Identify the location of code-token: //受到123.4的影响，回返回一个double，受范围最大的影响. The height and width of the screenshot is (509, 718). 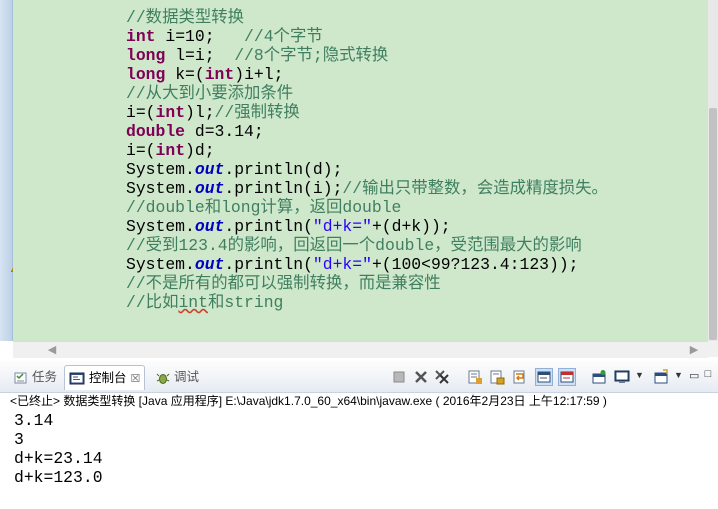
(354, 245).